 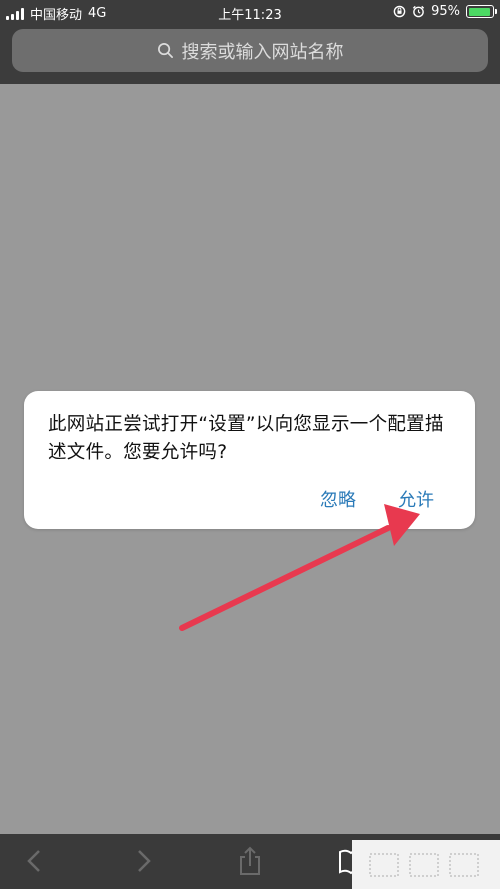 I want to click on allow-button: 允许, so click(x=416, y=499).